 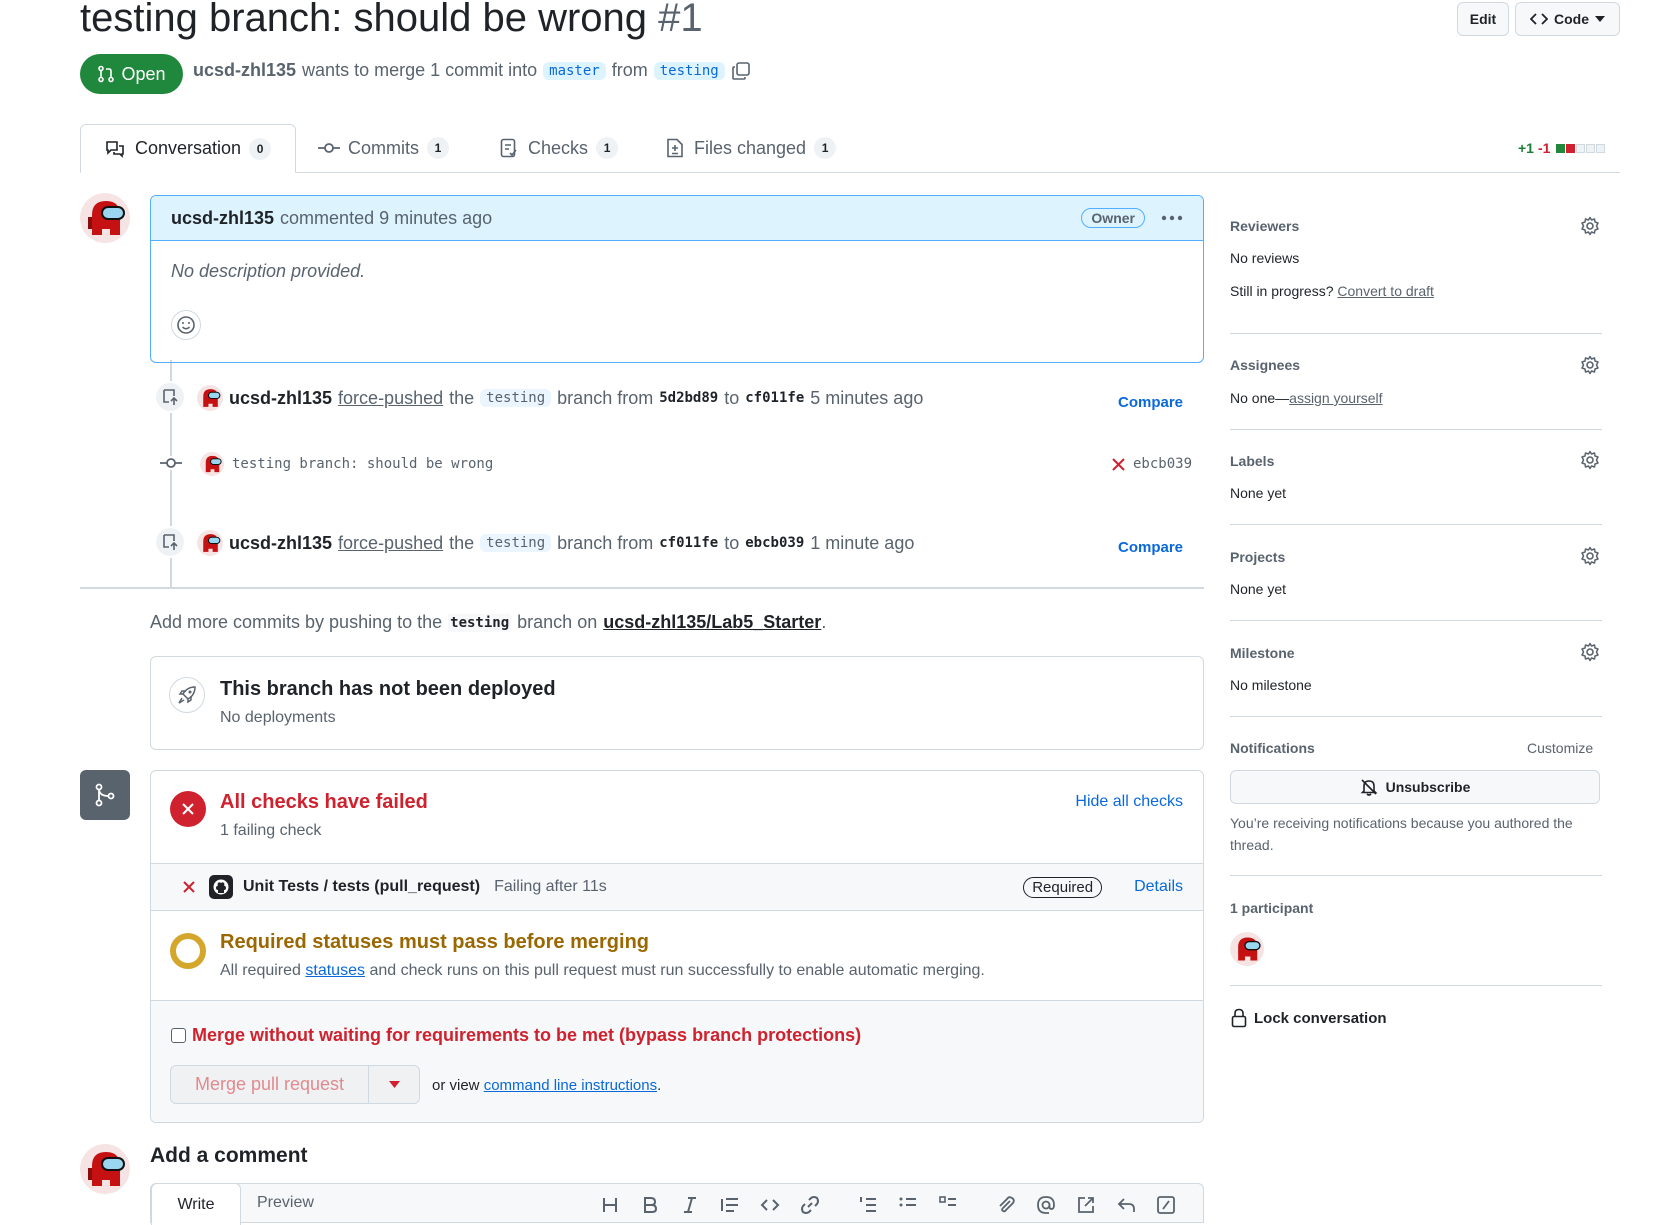 I want to click on cli-hint: or view command line instructions., so click(x=546, y=1085).